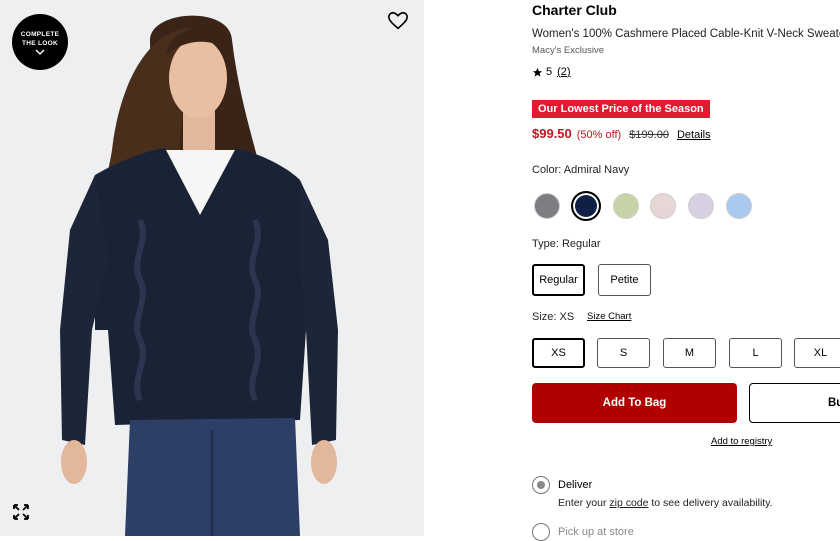 The image size is (840, 541). Describe the element at coordinates (621, 109) in the screenshot. I see `promo-badge: Our Lowest Price of the Season` at that location.